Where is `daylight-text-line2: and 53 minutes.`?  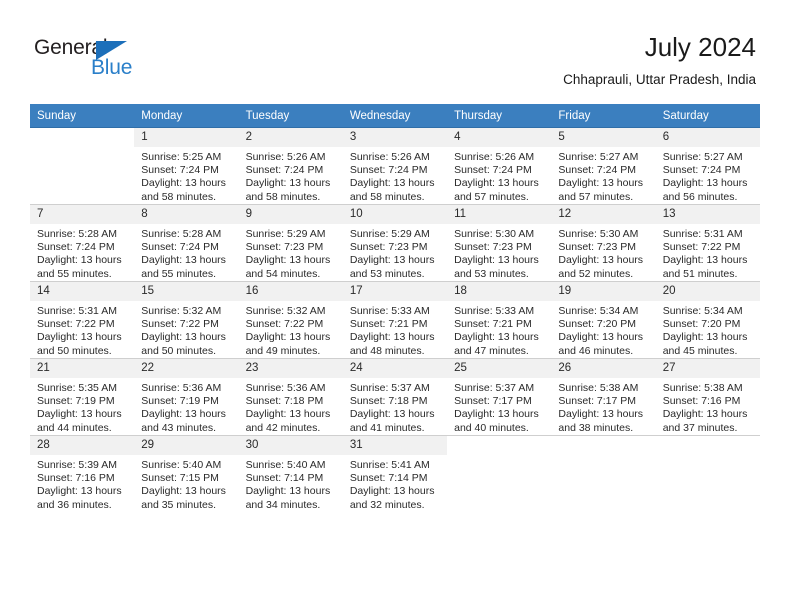 daylight-text-line2: and 53 minutes. is located at coordinates (491, 273).